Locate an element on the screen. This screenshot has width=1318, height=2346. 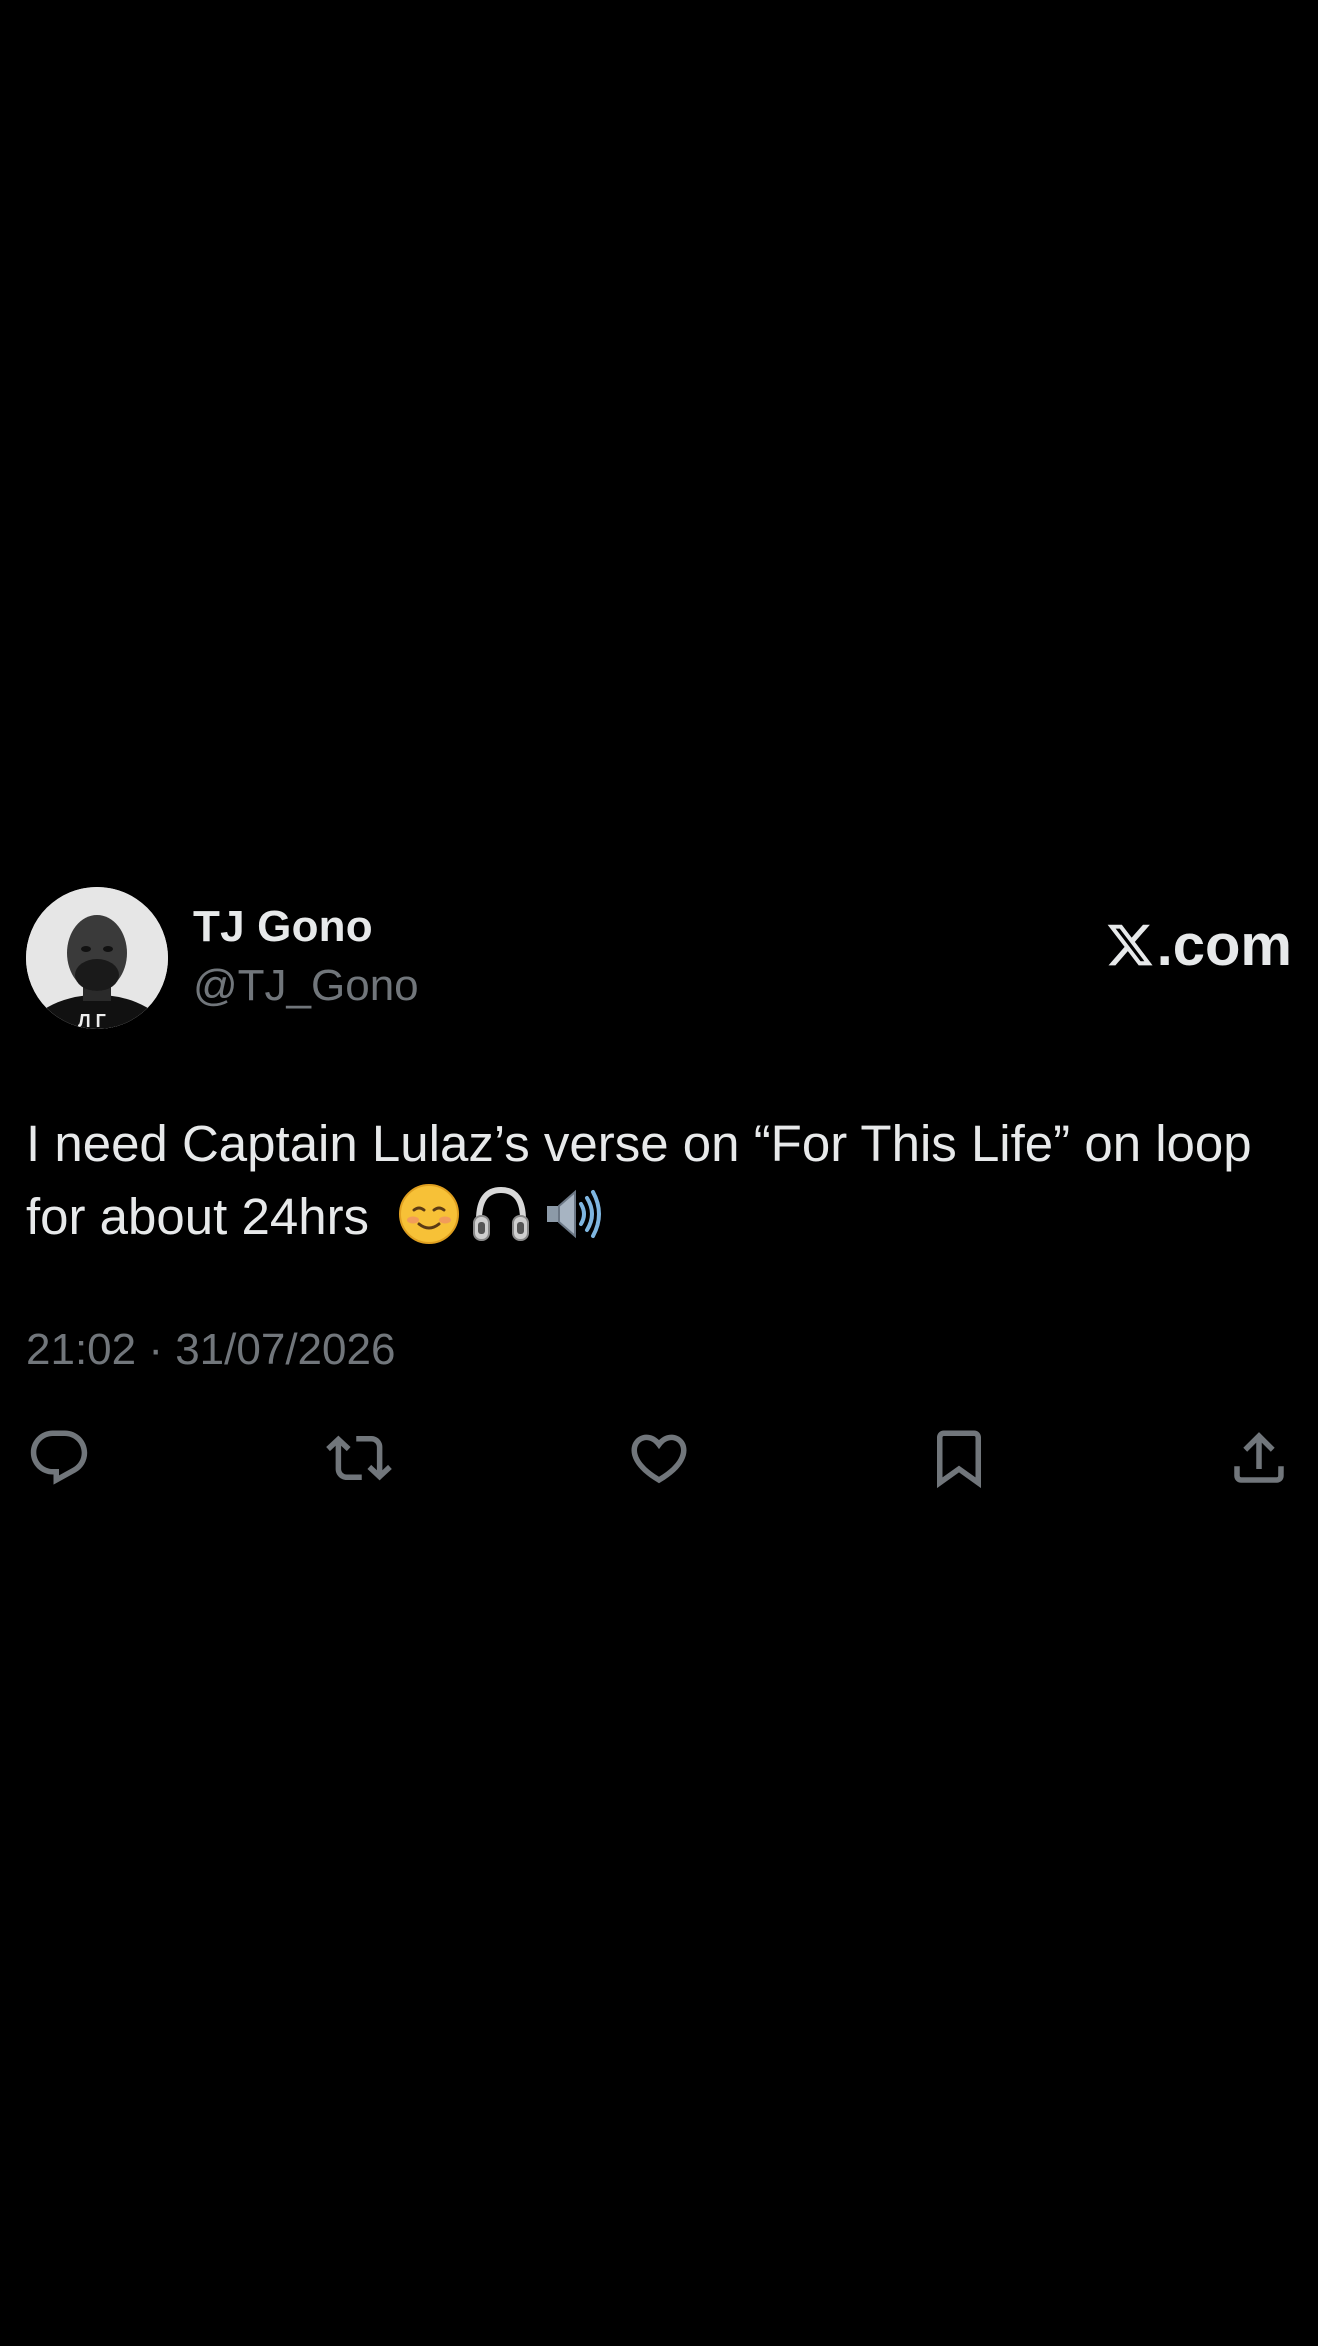
retweet-icon is located at coordinates (359, 1458).